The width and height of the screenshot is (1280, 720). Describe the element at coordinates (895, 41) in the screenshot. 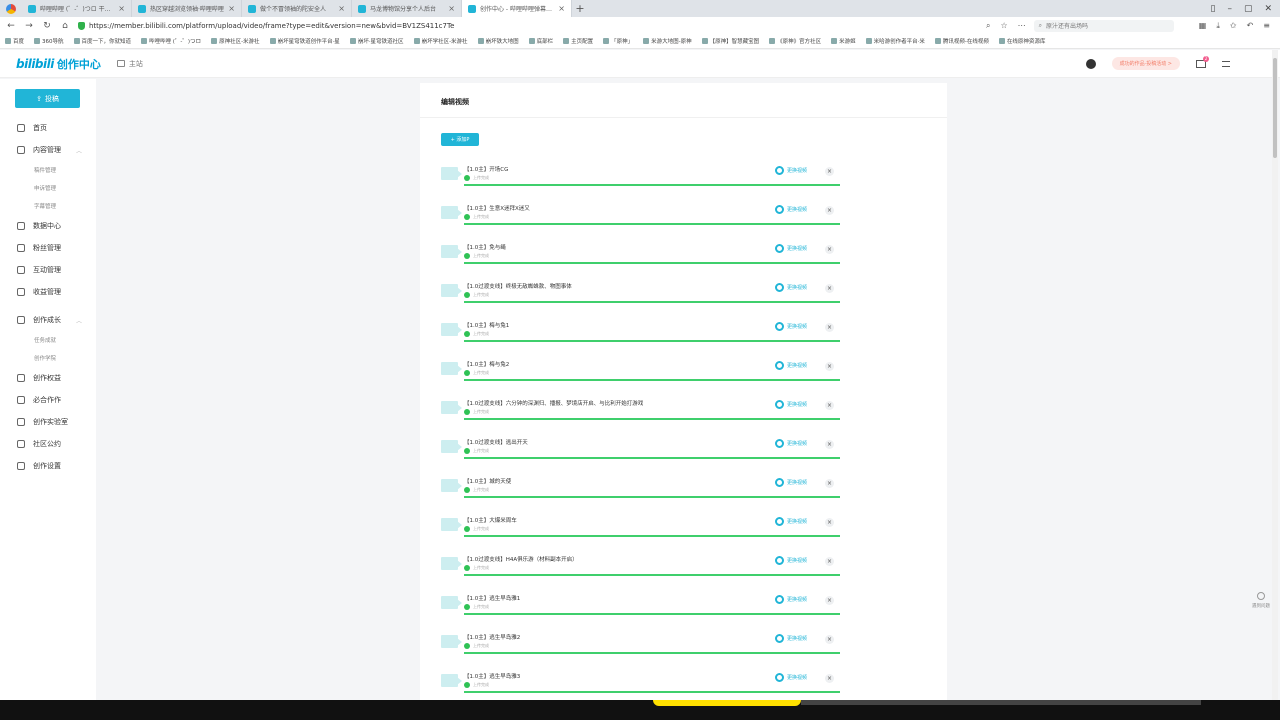

I see `bookmark-item: 米哈游创作者平台·米` at that location.